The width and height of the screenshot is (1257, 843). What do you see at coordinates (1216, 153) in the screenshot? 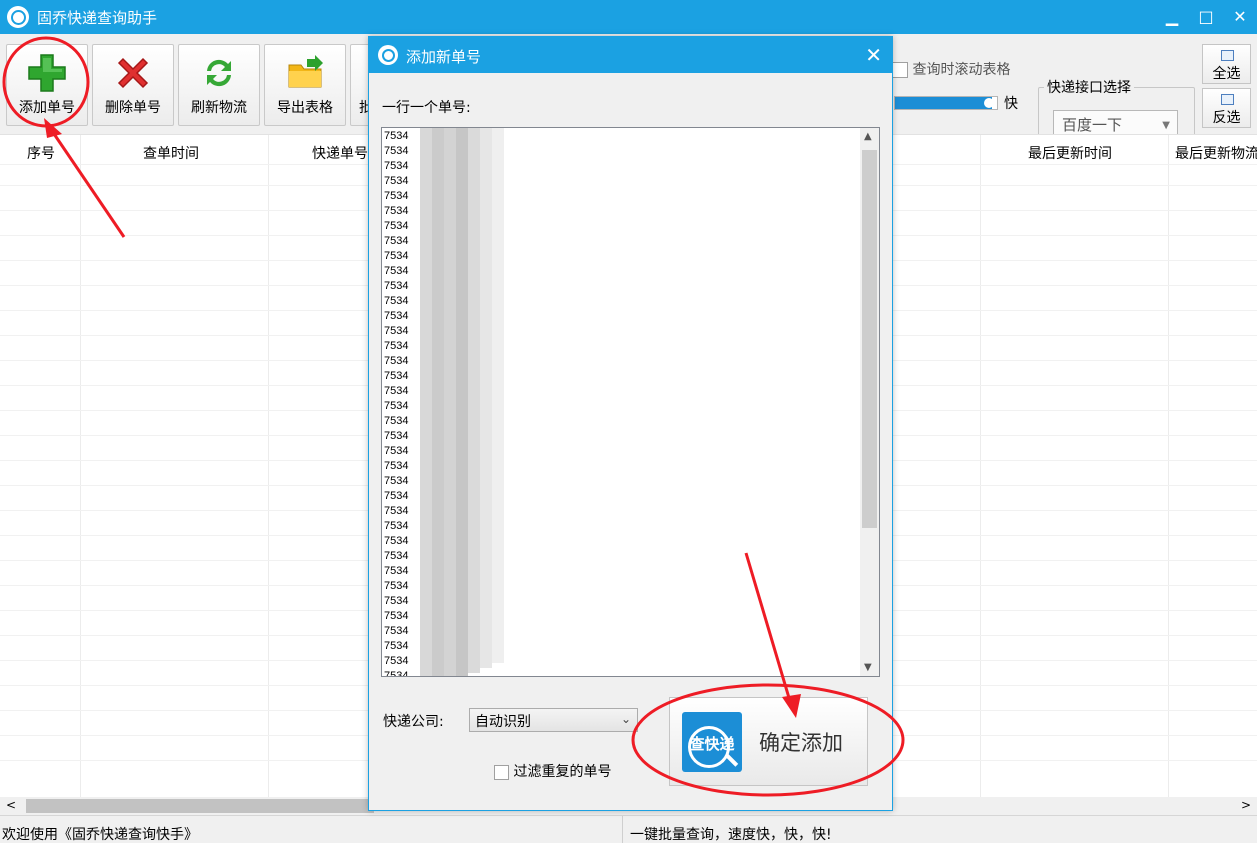
I see `column-header-last-update-logistics: 最后更新物流` at bounding box center [1216, 153].